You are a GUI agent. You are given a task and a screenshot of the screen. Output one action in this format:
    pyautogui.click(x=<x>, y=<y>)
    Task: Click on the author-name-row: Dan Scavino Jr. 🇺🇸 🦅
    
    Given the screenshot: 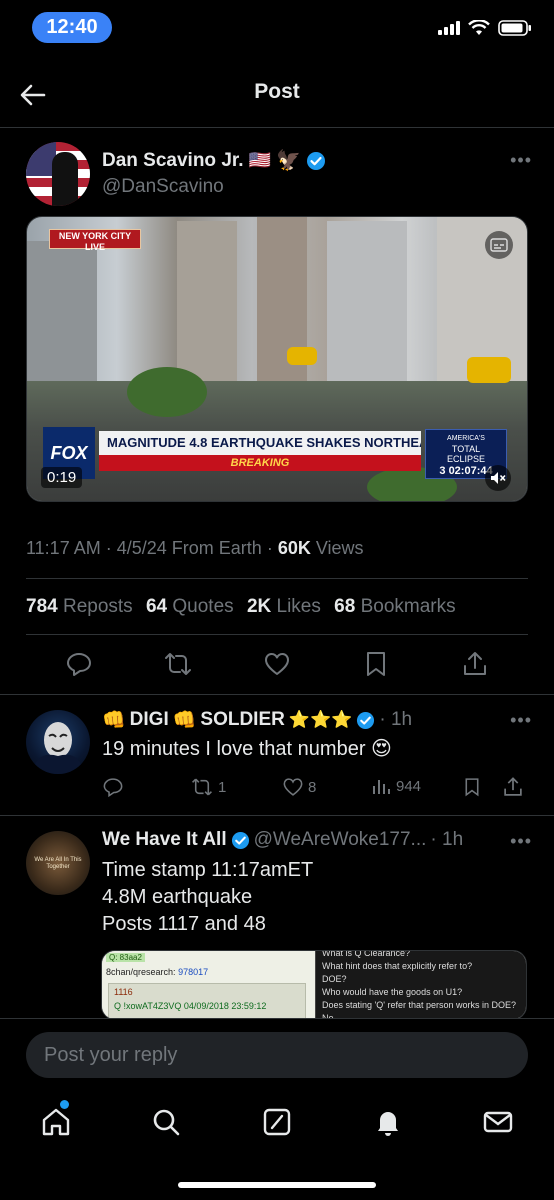 What is the action you would take?
    pyautogui.click(x=214, y=160)
    